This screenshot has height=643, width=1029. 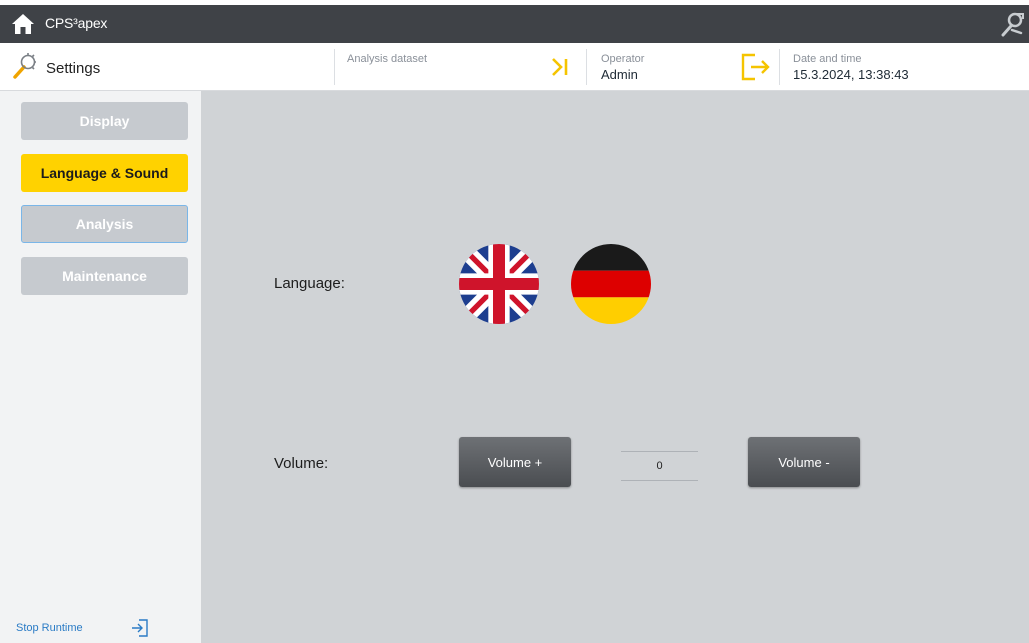 I want to click on uk-flag-icon, so click(x=499, y=284).